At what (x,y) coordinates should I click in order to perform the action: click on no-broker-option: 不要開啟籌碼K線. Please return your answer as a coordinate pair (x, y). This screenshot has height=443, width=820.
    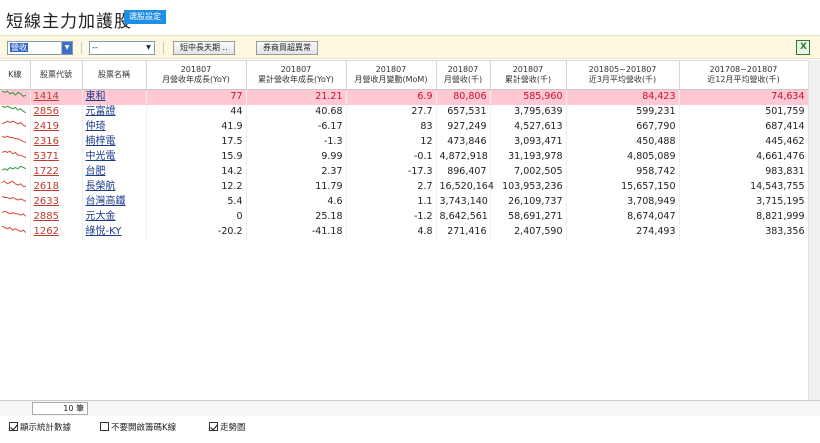
    Looking at the image, I should click on (138, 427).